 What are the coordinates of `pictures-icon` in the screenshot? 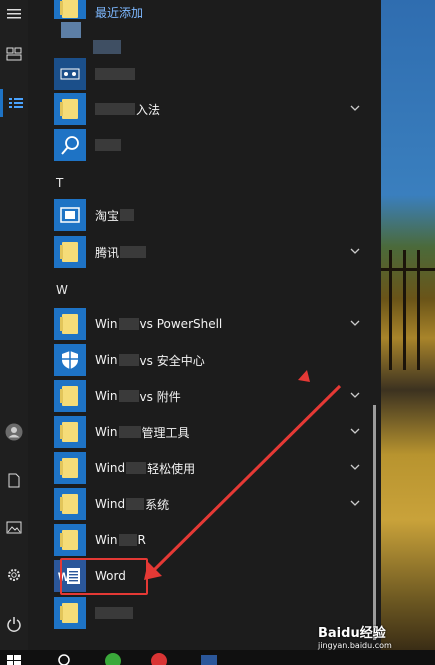 It's located at (14, 527).